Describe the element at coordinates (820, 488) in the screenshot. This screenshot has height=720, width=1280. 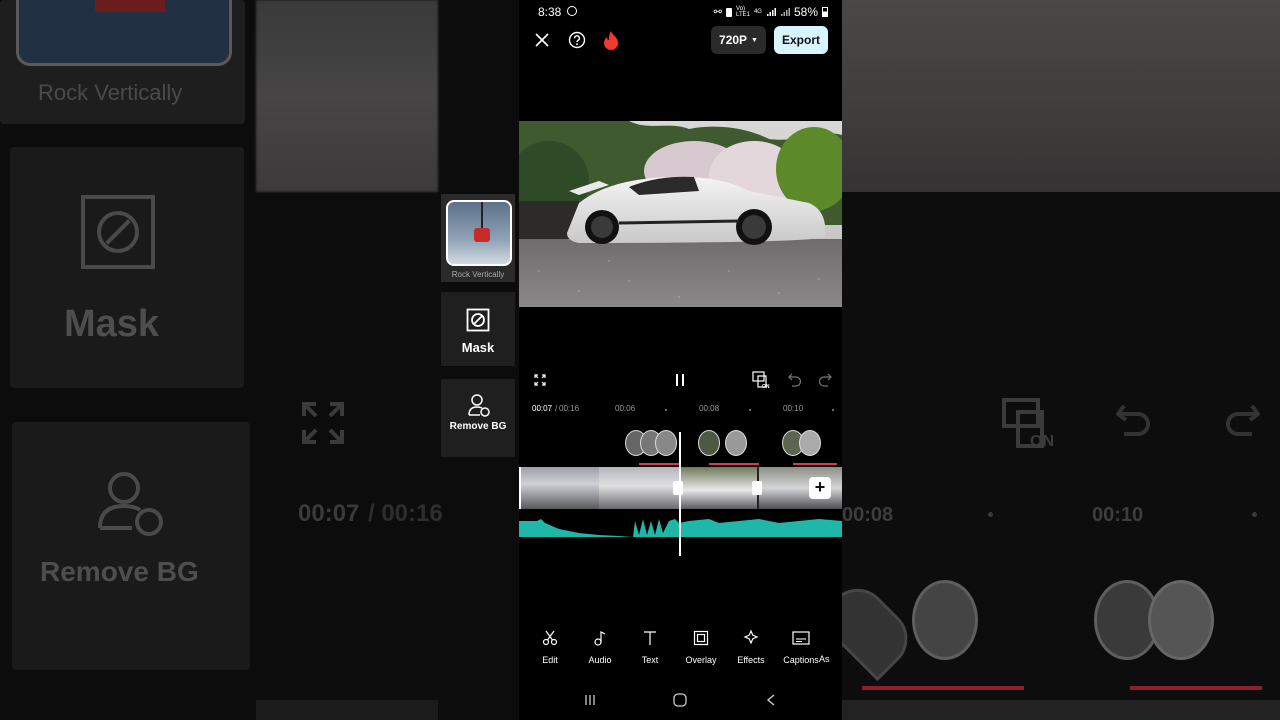
I see `add-clip-button: +` at that location.